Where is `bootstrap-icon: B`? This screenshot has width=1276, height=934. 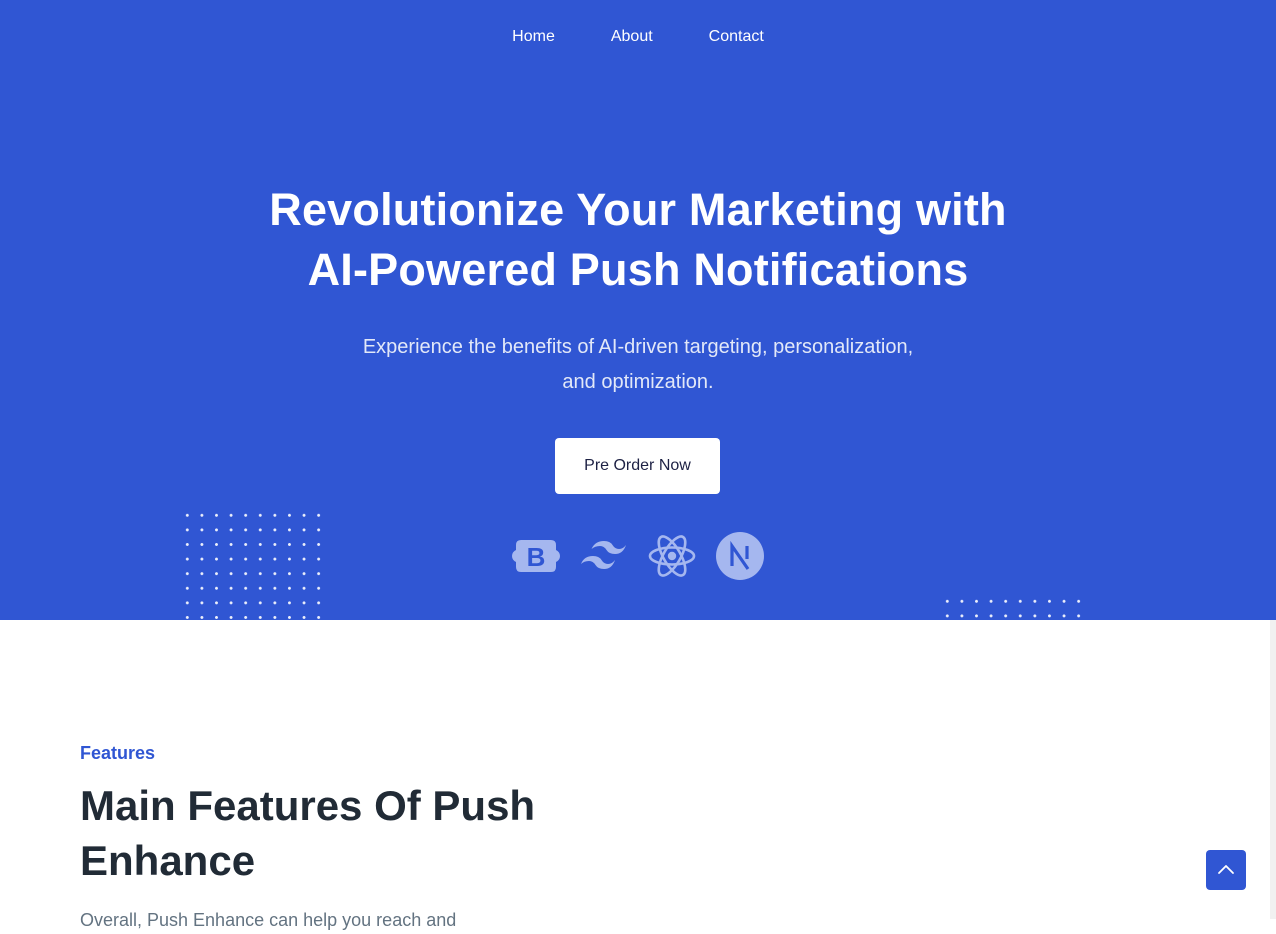
bootstrap-icon: B is located at coordinates (536, 556).